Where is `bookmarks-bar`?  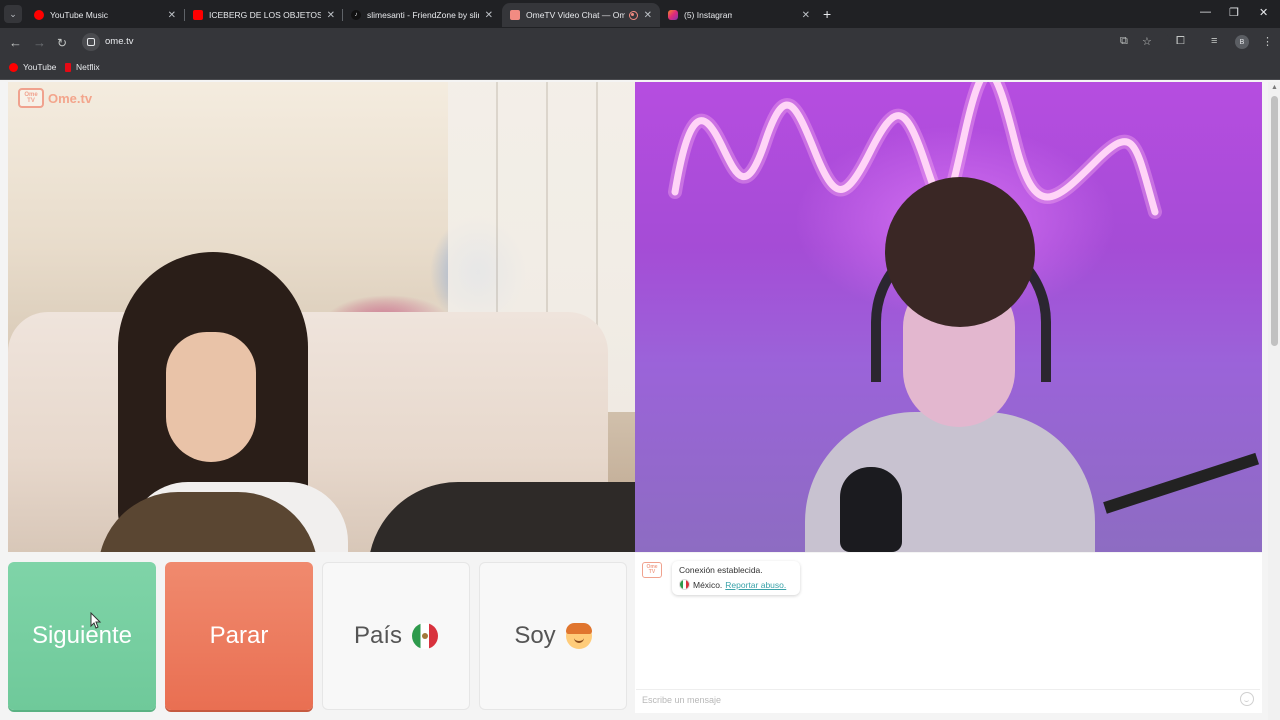
bookmarks-bar is located at coordinates (640, 68).